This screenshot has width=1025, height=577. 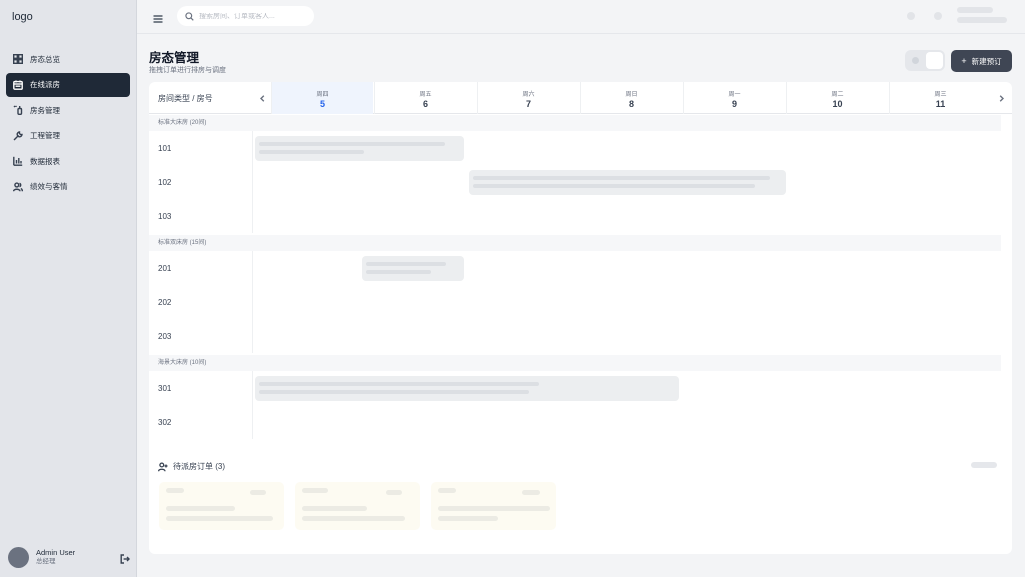 What do you see at coordinates (165, 388) in the screenshot?
I see `room-number: 301` at bounding box center [165, 388].